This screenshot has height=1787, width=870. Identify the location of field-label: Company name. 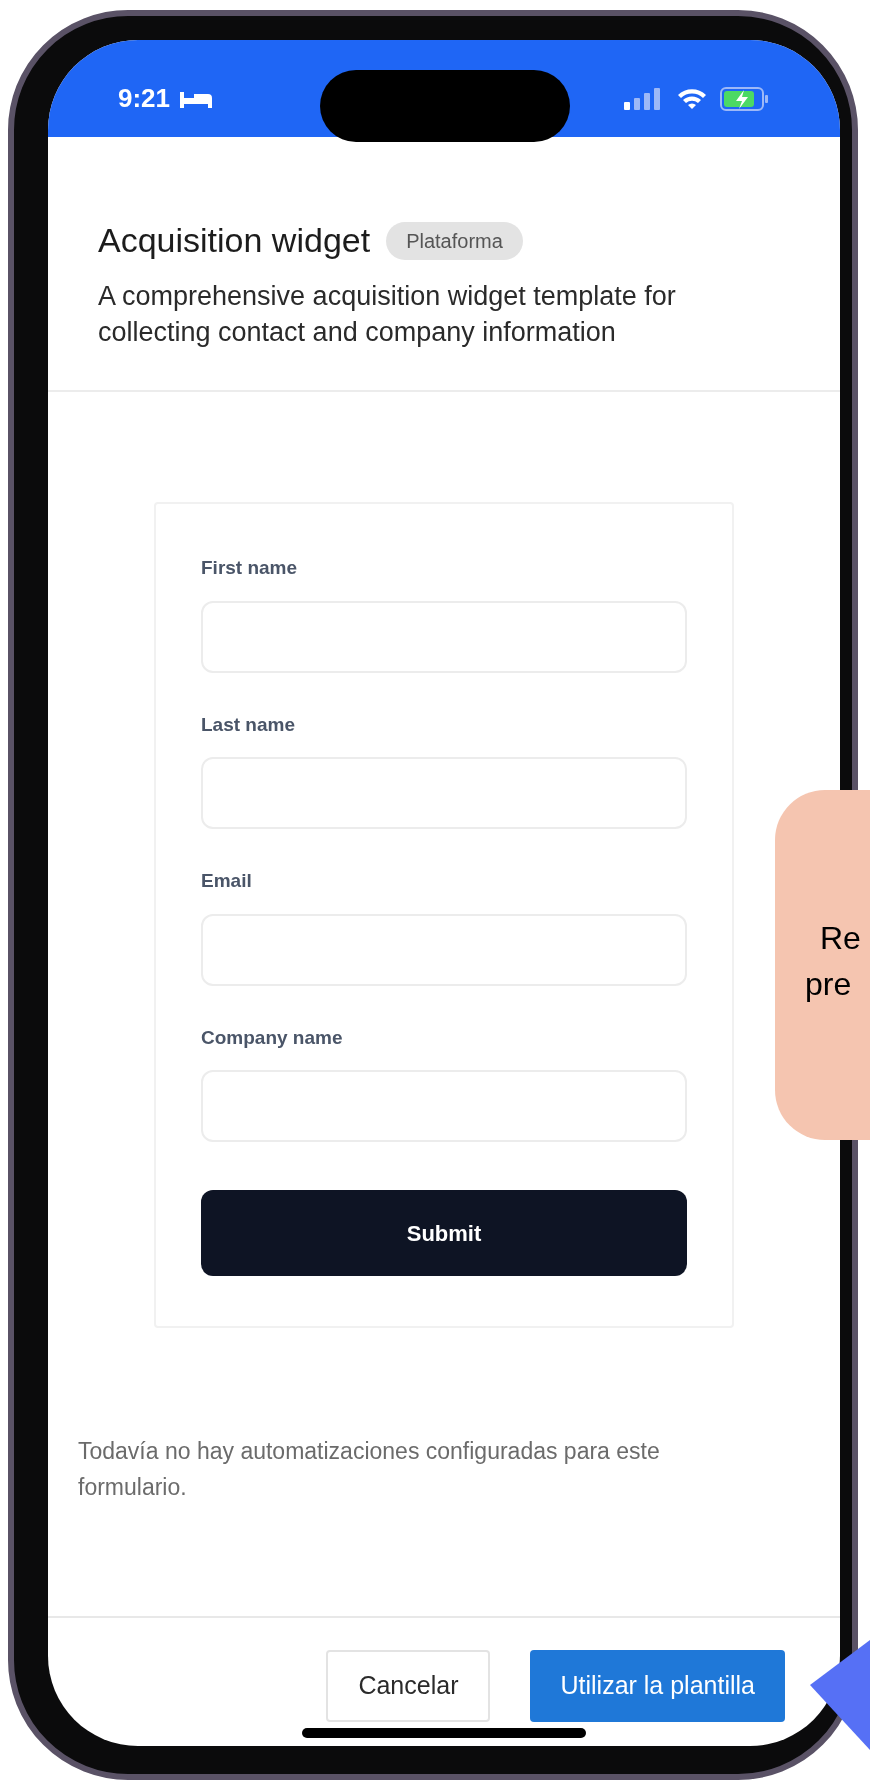
(272, 1037).